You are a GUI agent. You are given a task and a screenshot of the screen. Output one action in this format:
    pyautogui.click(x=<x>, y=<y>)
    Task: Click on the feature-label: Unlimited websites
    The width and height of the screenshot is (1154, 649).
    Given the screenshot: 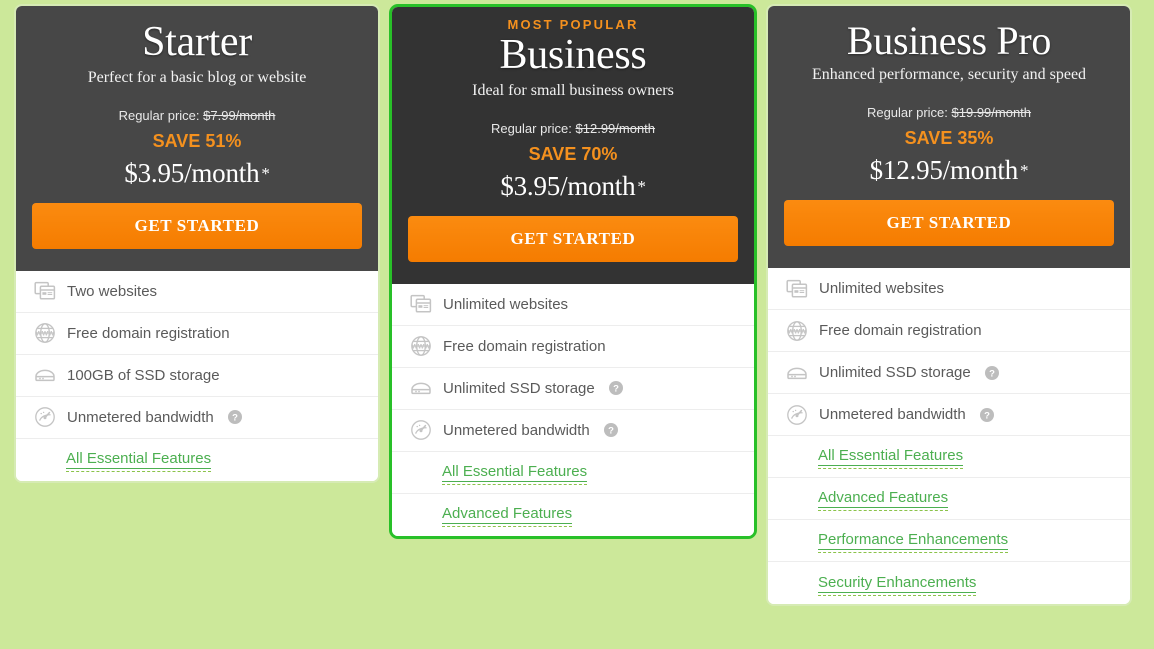 What is the action you would take?
    pyautogui.click(x=882, y=289)
    